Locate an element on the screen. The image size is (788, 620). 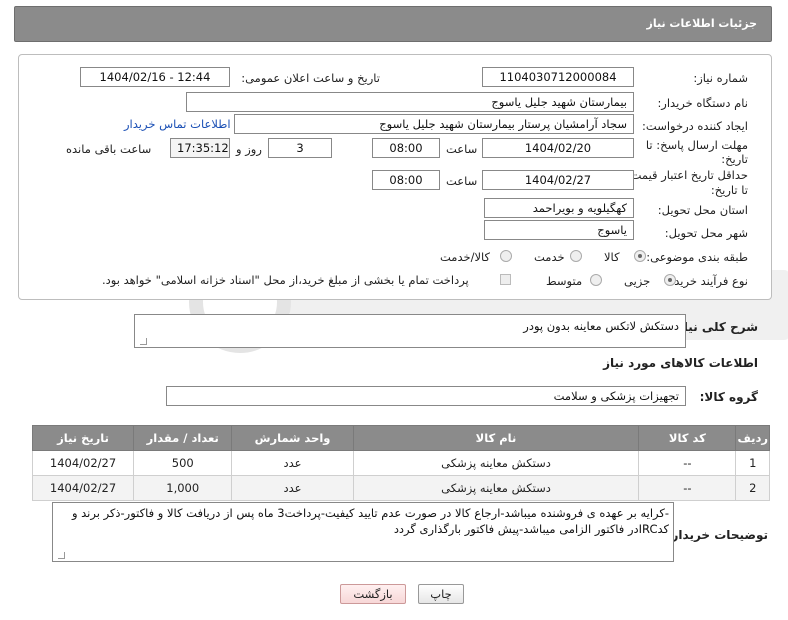
category-label: طبقه بندی موضوعی: is located at coordinates (697, 257).